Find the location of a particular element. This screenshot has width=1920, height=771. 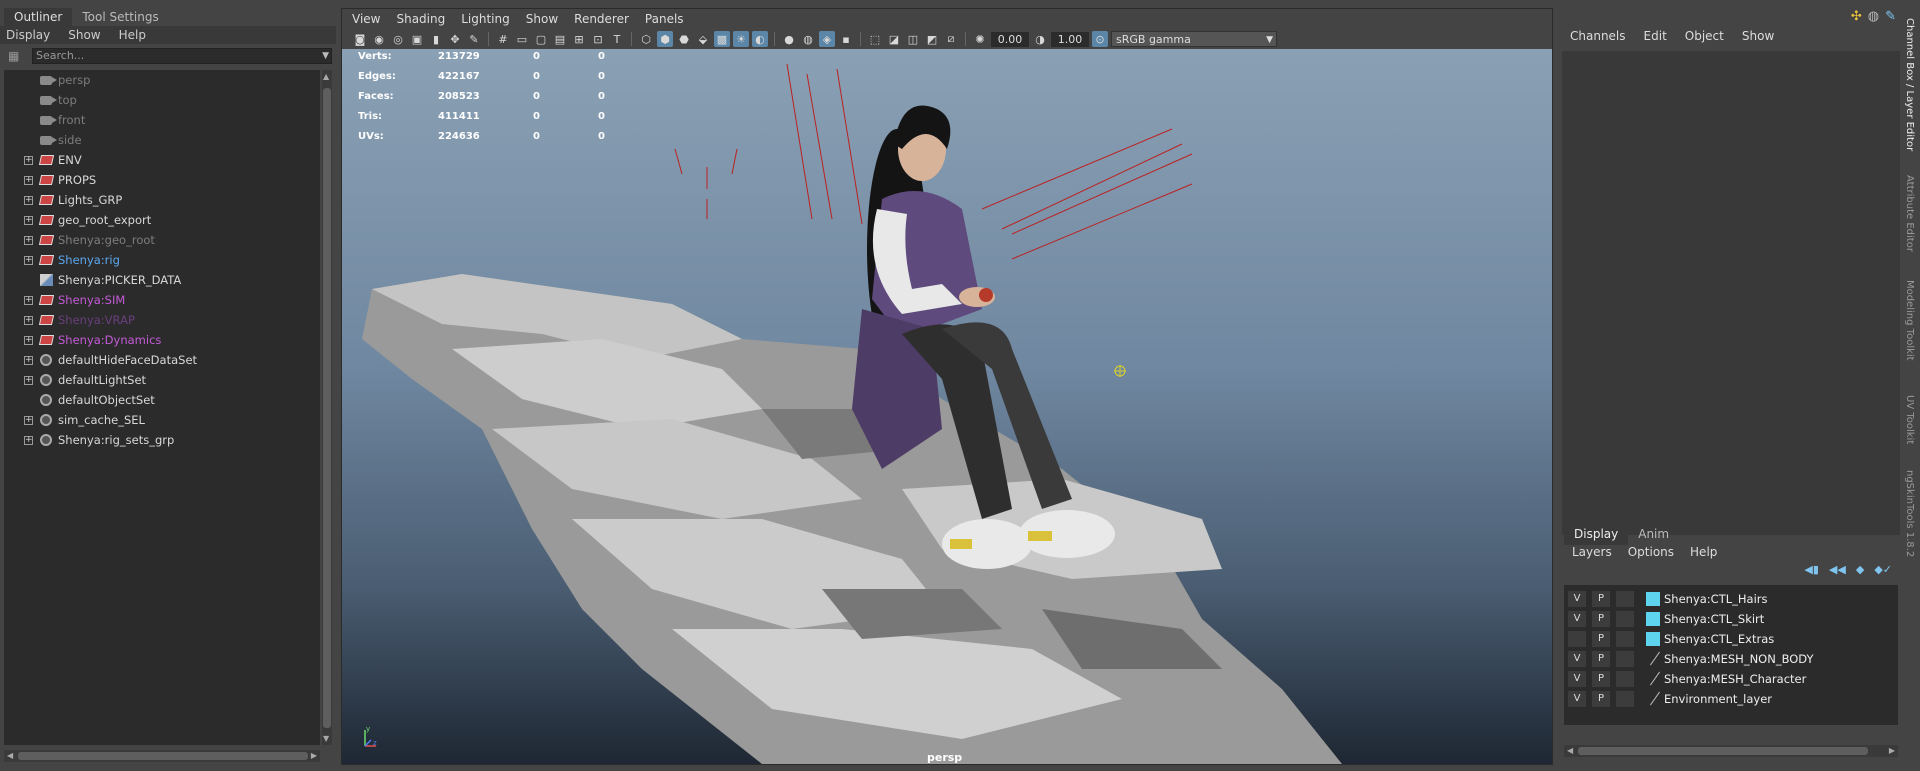

color-management-icon: ⊙ is located at coordinates (1100, 39).